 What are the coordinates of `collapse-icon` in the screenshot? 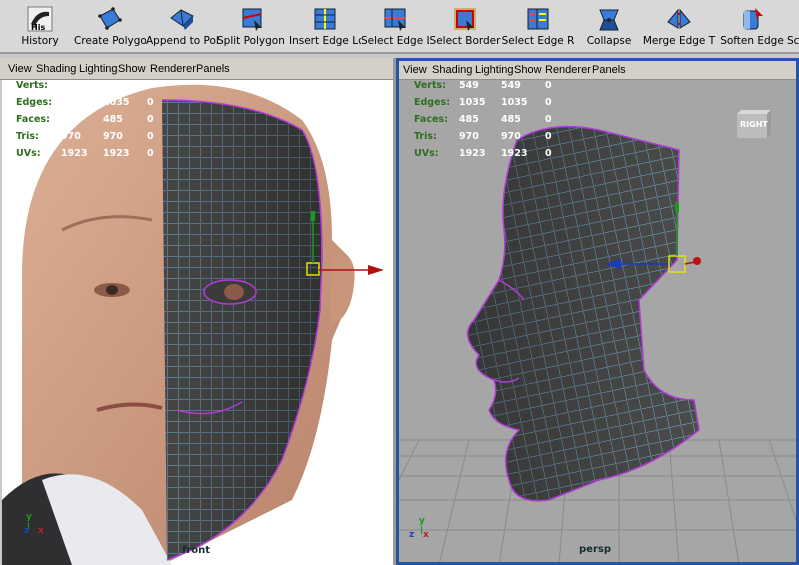 It's located at (609, 20).